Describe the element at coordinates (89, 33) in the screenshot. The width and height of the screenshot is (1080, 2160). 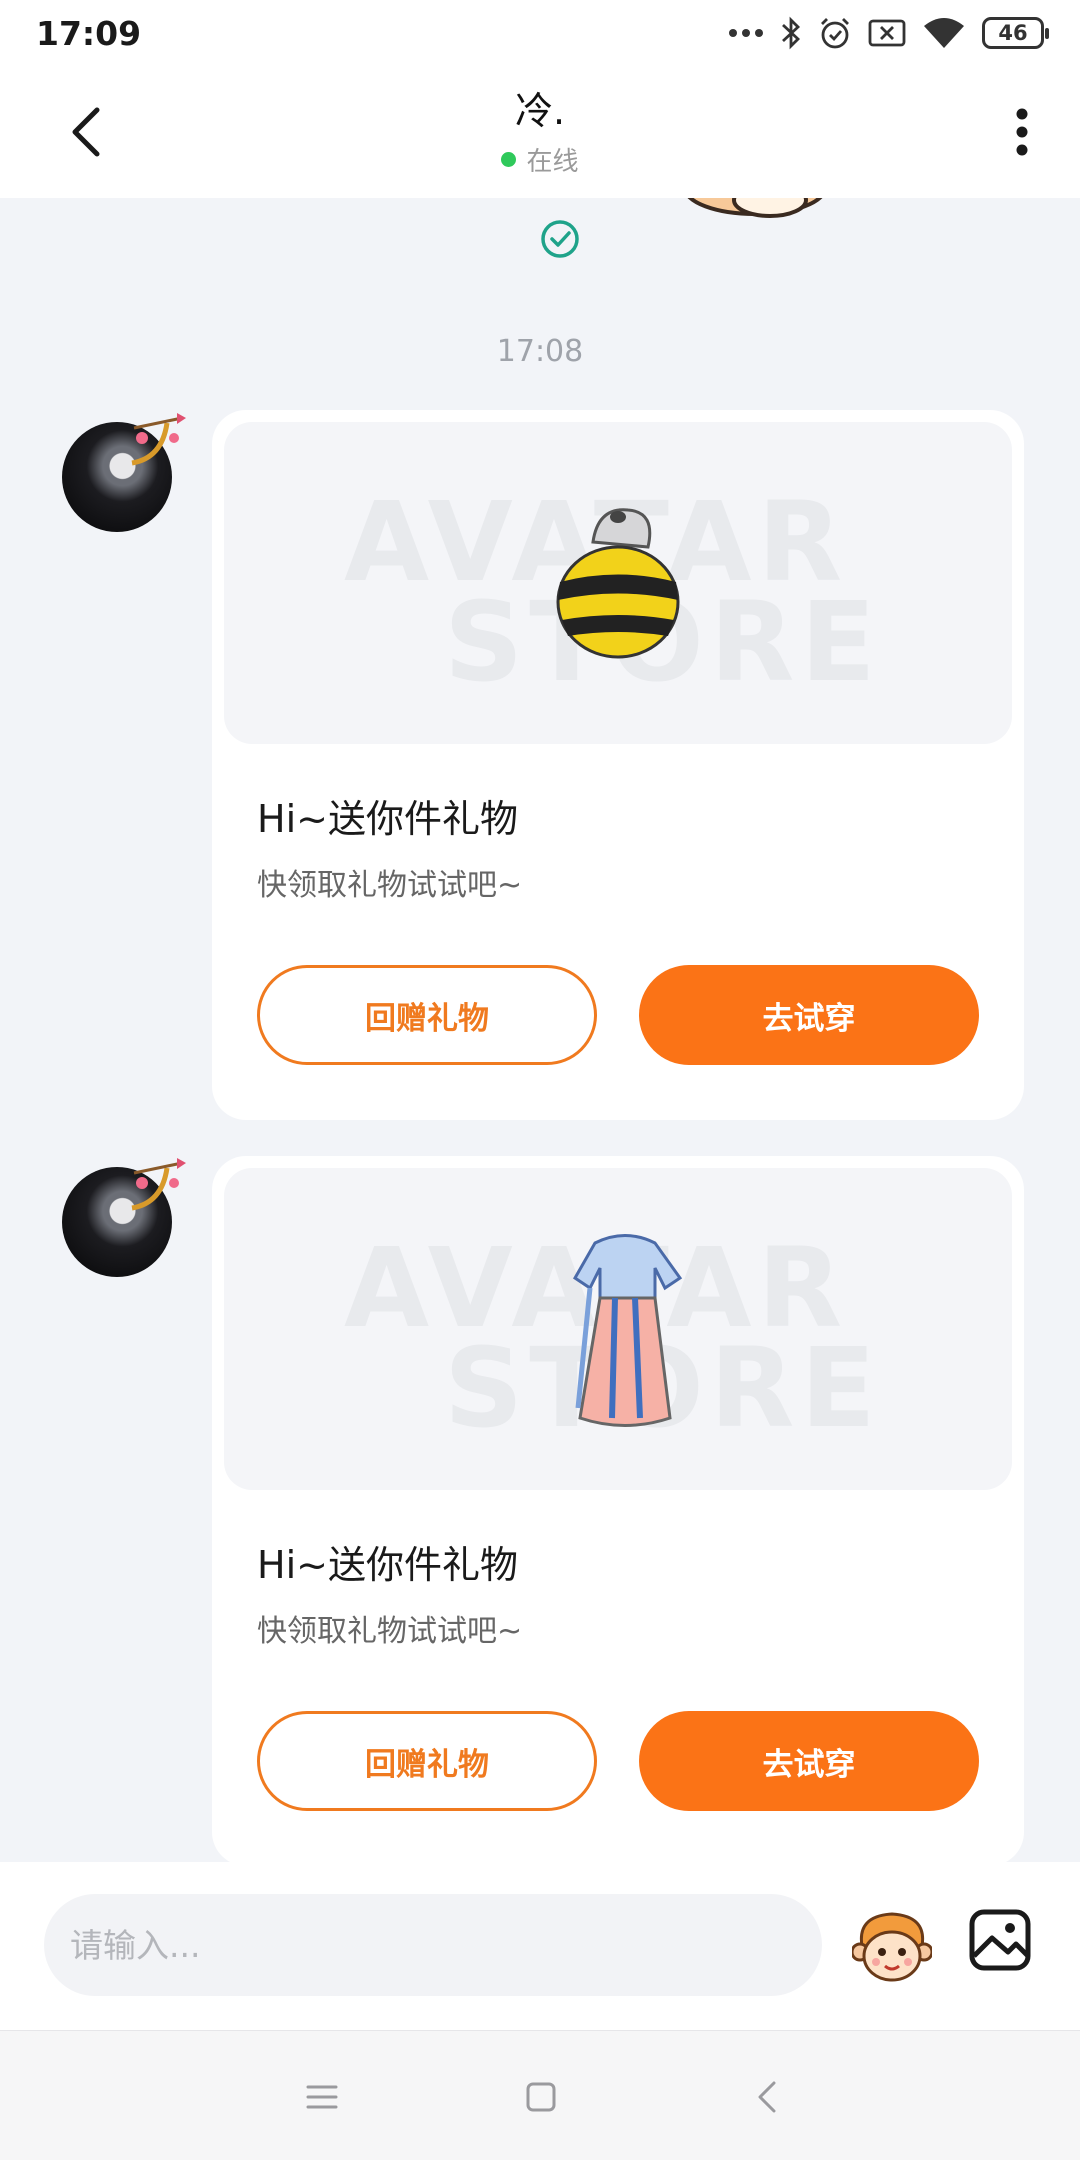
I see `status-time: 17:09` at that location.